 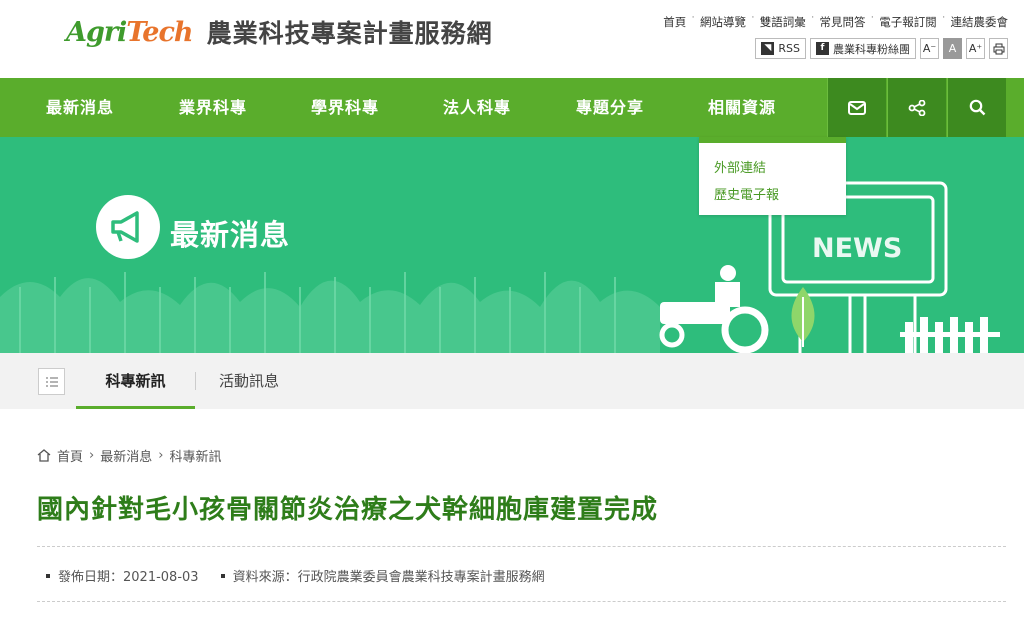 What do you see at coordinates (723, 22) in the screenshot?
I see `top-link-sitemap: 網站導覽` at bounding box center [723, 22].